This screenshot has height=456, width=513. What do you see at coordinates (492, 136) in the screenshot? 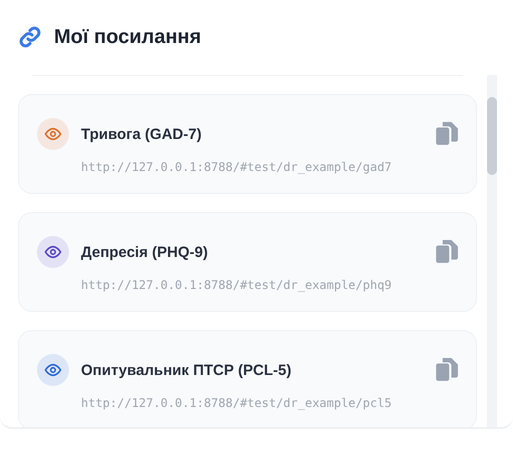
I see `scrollbar-thumb` at bounding box center [492, 136].